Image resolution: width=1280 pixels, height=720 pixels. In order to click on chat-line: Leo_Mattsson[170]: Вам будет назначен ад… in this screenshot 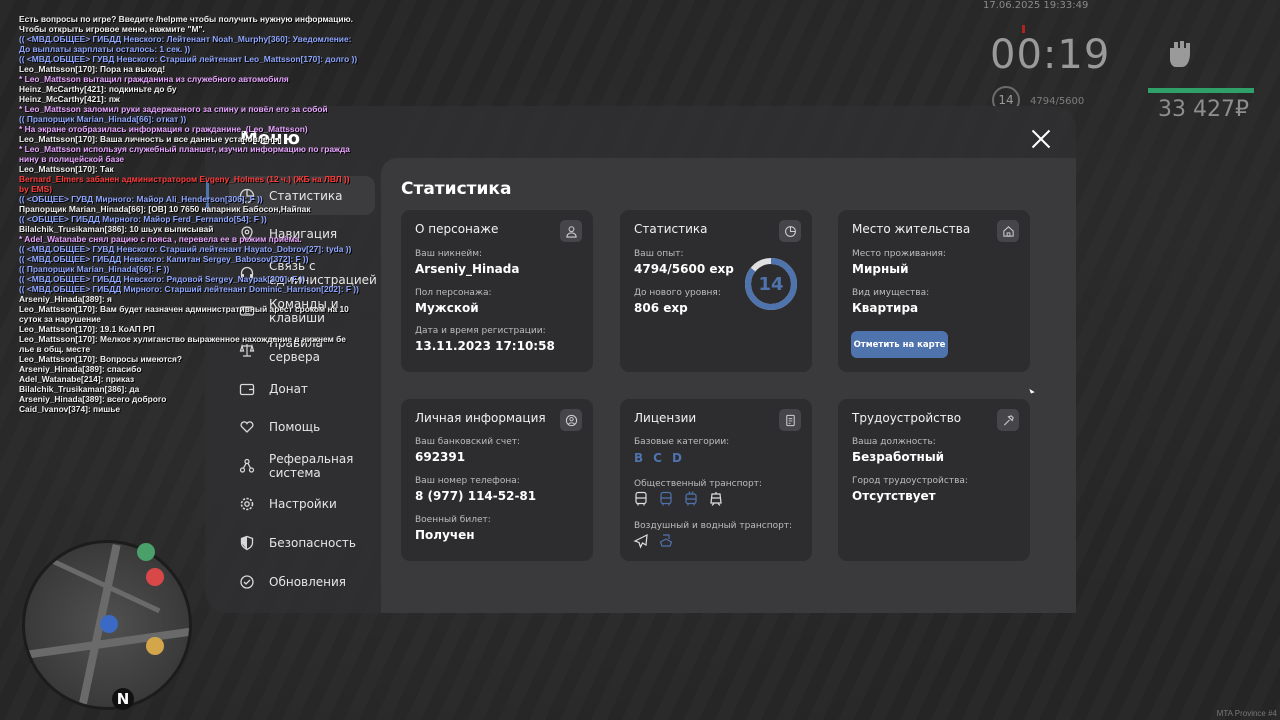, I will do `click(184, 309)`.